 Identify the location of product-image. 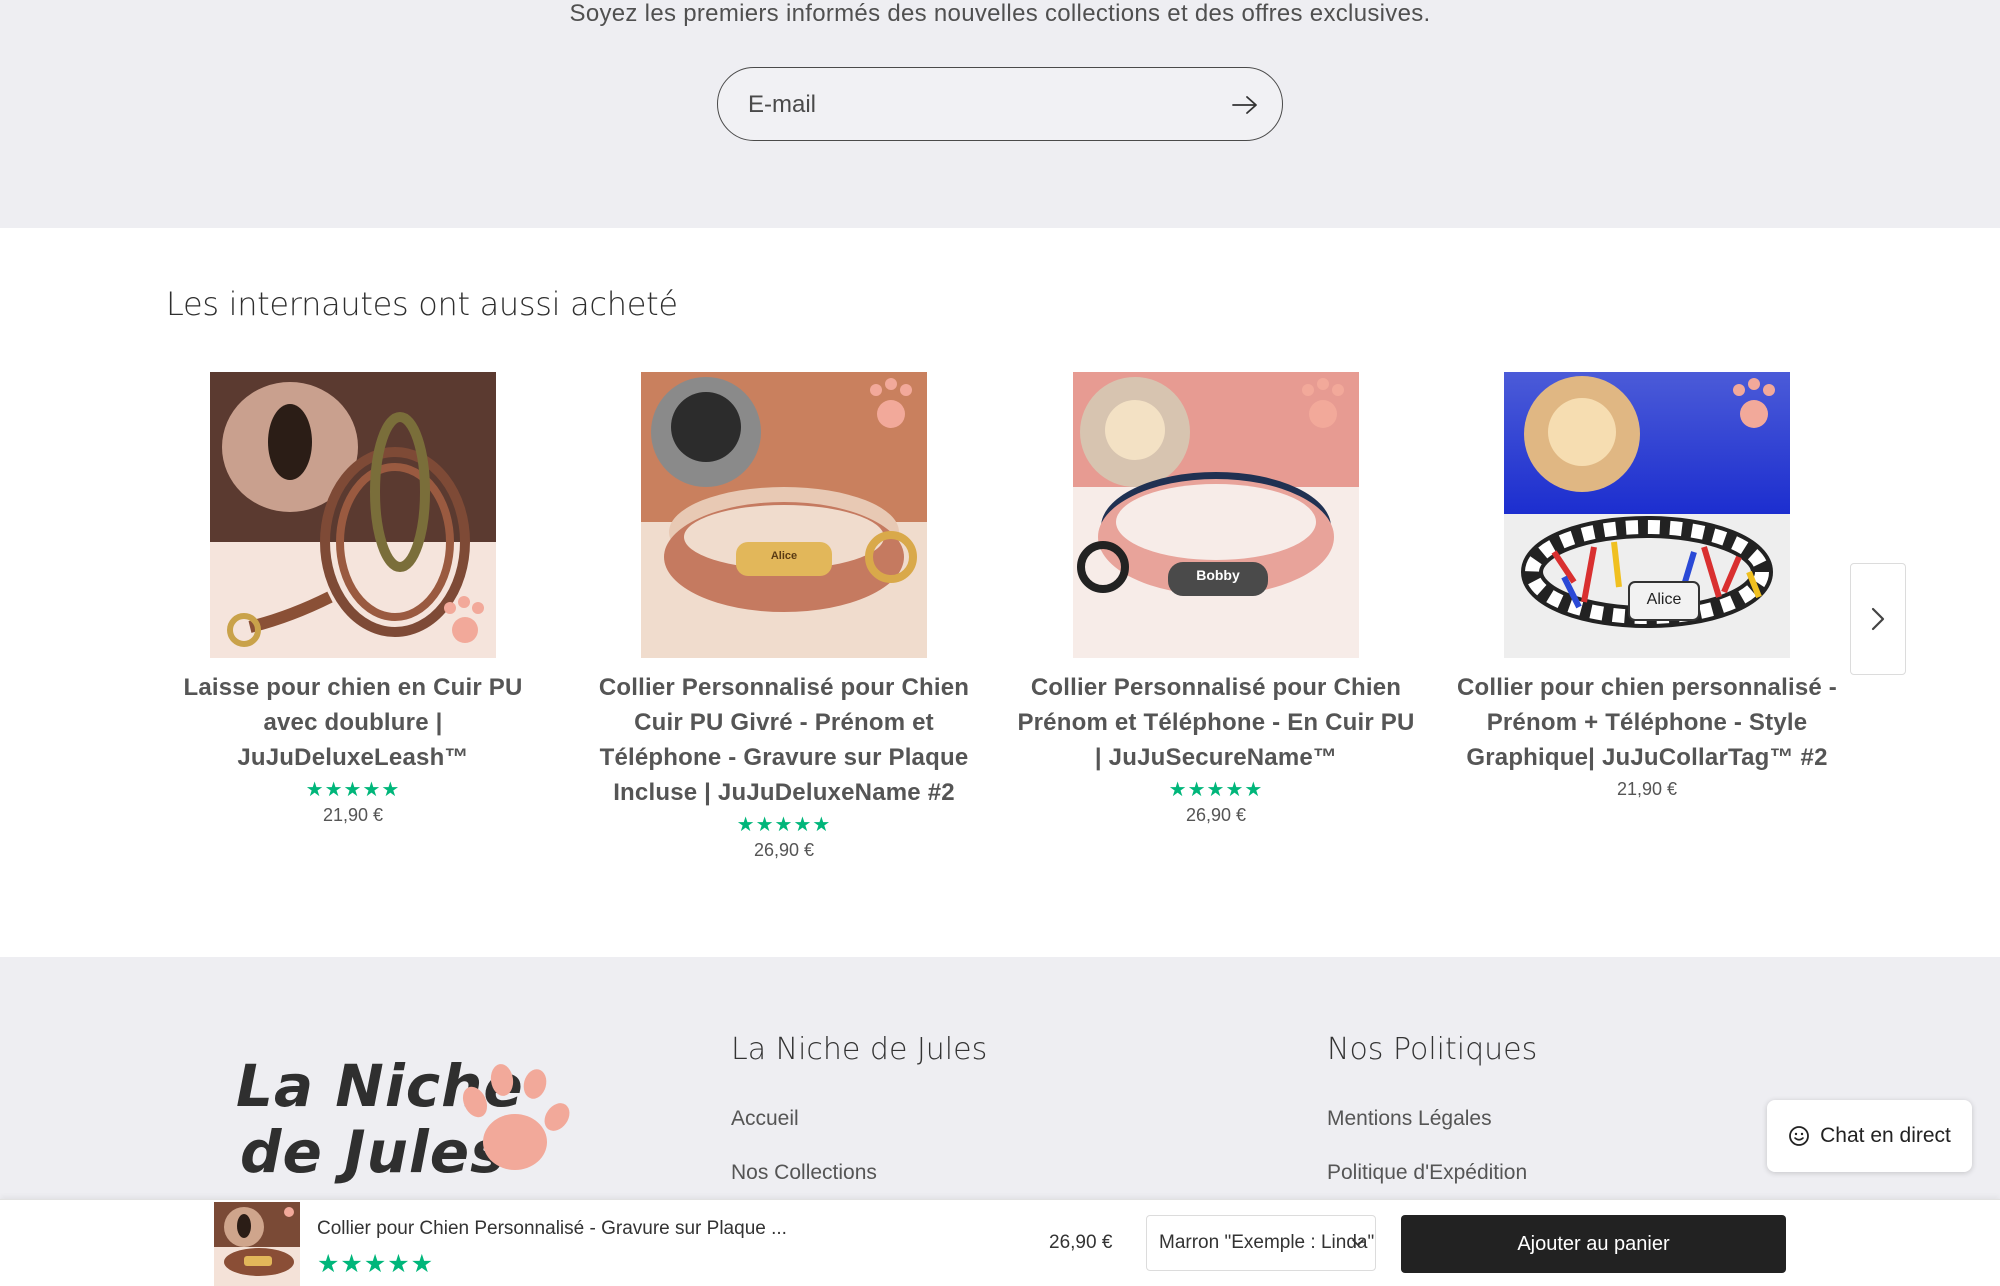
(353, 515).